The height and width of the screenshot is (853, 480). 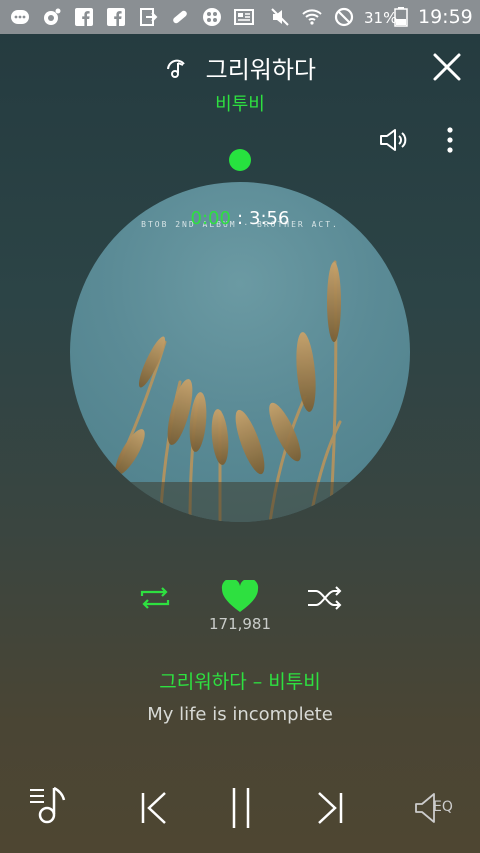 What do you see at coordinates (149, 17) in the screenshot?
I see `exit-app-icon` at bounding box center [149, 17].